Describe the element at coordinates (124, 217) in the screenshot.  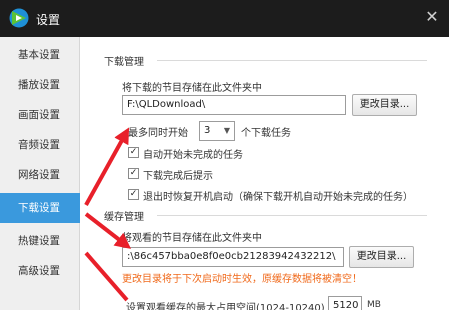
I see `cache-section-title: 缓存管理` at that location.